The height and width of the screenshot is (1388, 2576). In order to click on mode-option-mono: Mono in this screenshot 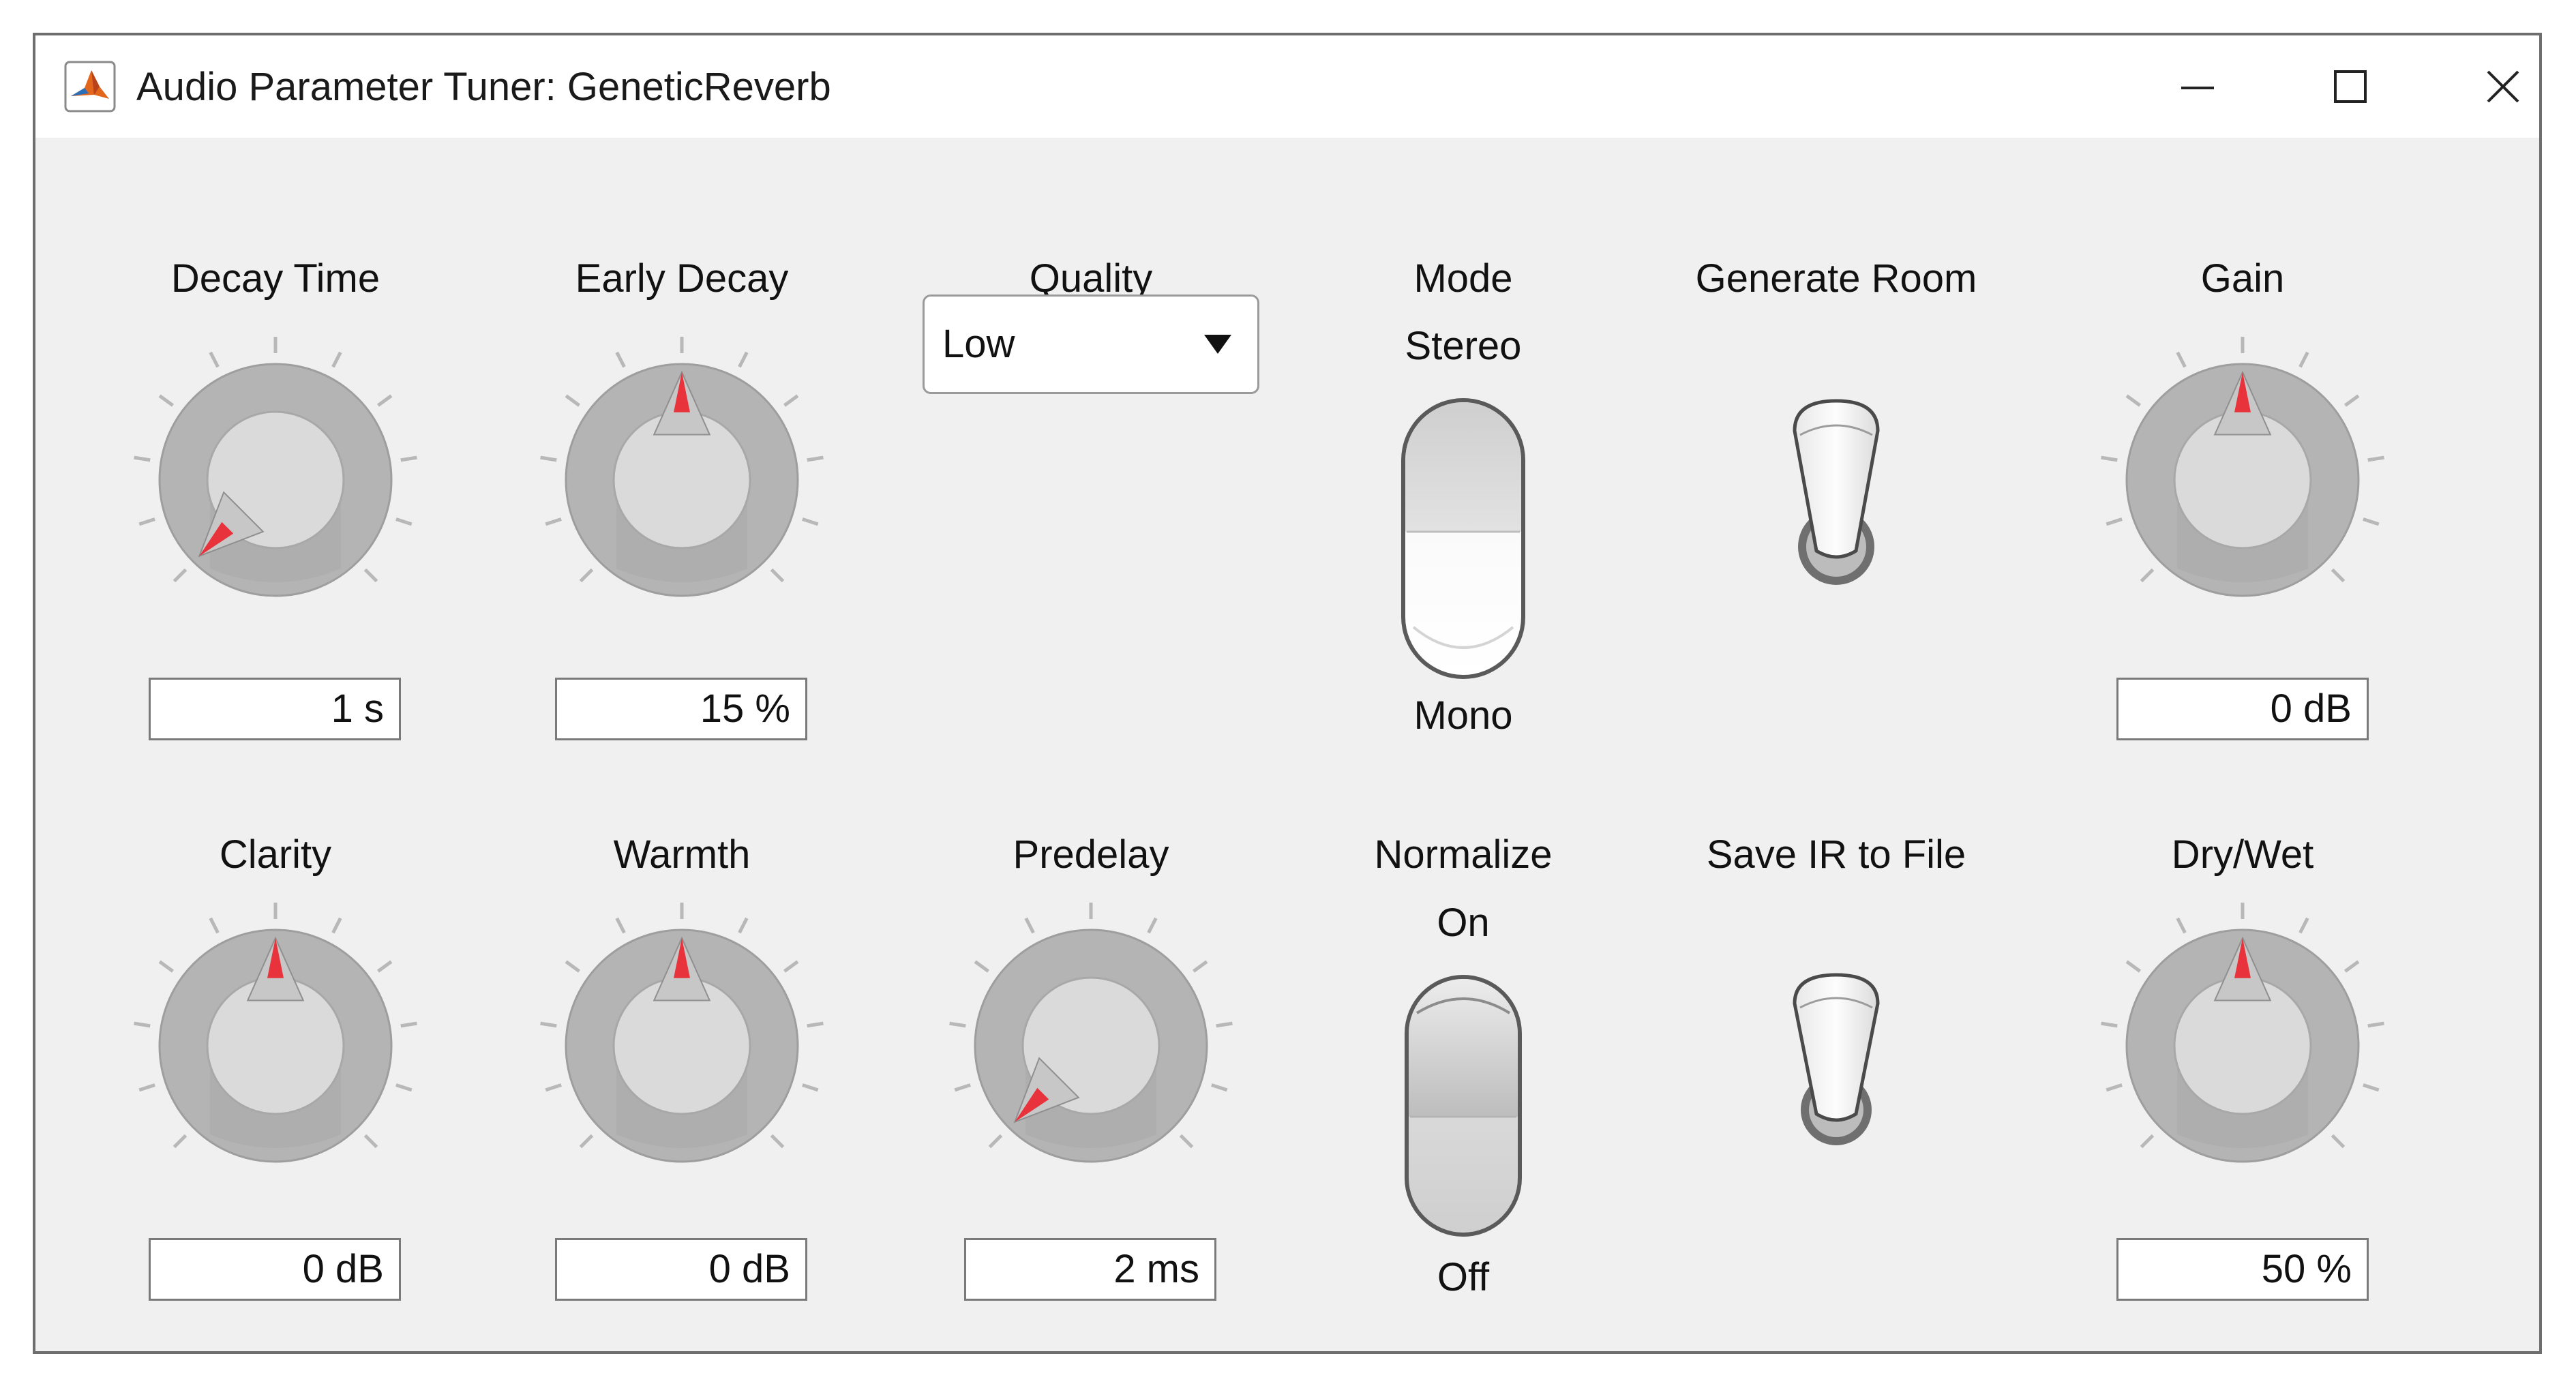, I will do `click(1463, 715)`.